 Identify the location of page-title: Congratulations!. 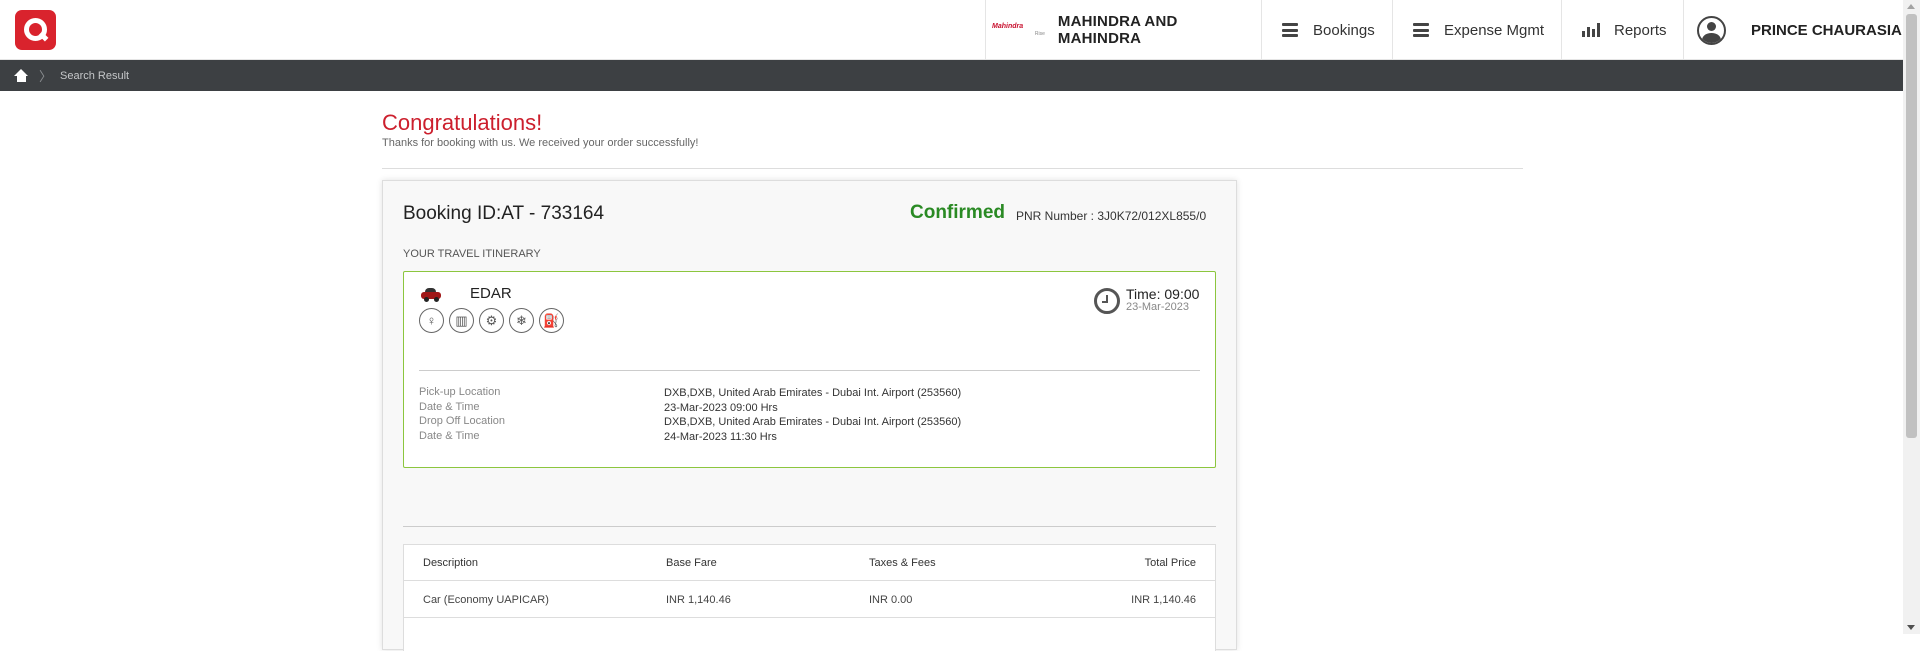
(462, 122).